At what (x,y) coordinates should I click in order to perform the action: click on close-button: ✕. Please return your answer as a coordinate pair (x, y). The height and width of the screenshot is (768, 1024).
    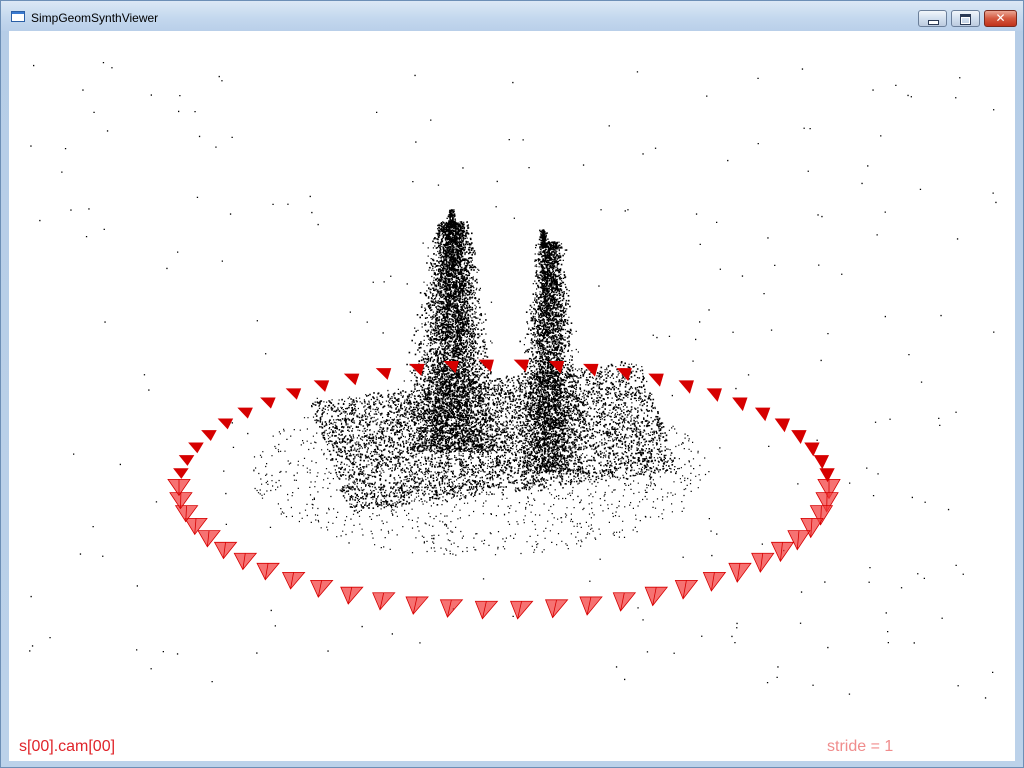
    Looking at the image, I should click on (1000, 18).